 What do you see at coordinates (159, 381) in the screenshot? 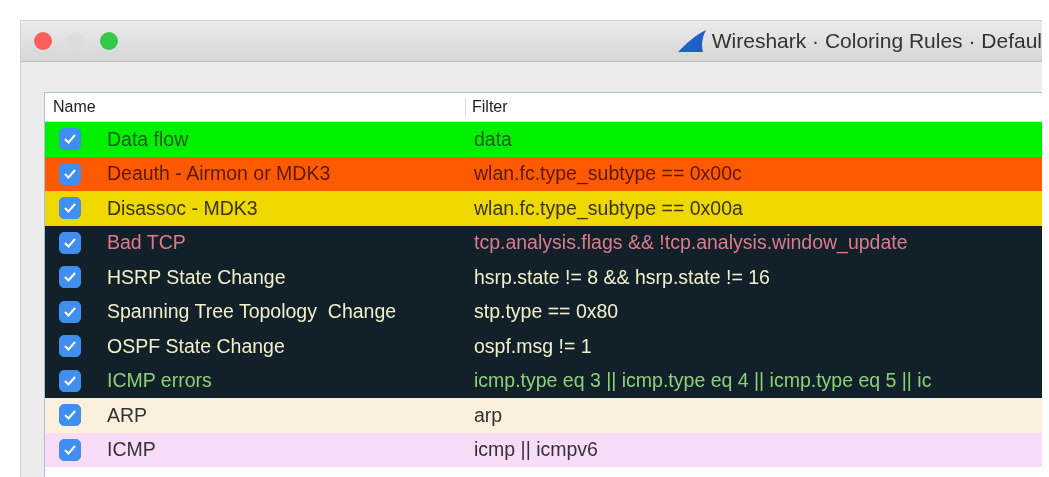
I see `rule-name: ICMP errors` at bounding box center [159, 381].